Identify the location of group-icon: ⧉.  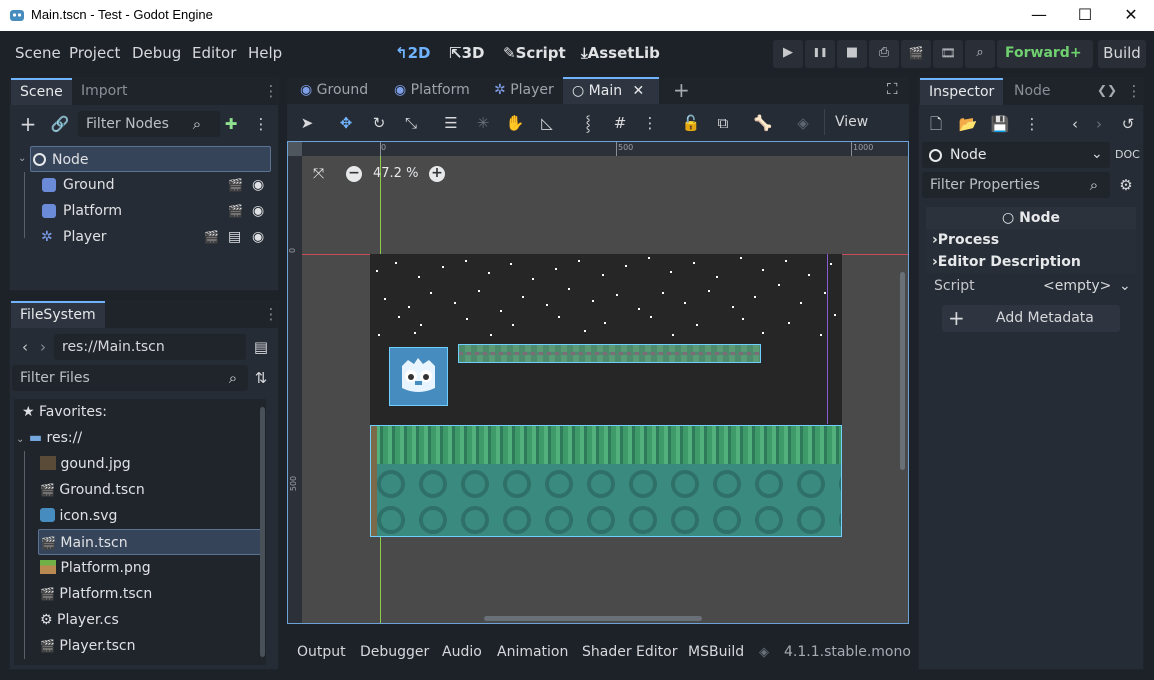
(723, 123).